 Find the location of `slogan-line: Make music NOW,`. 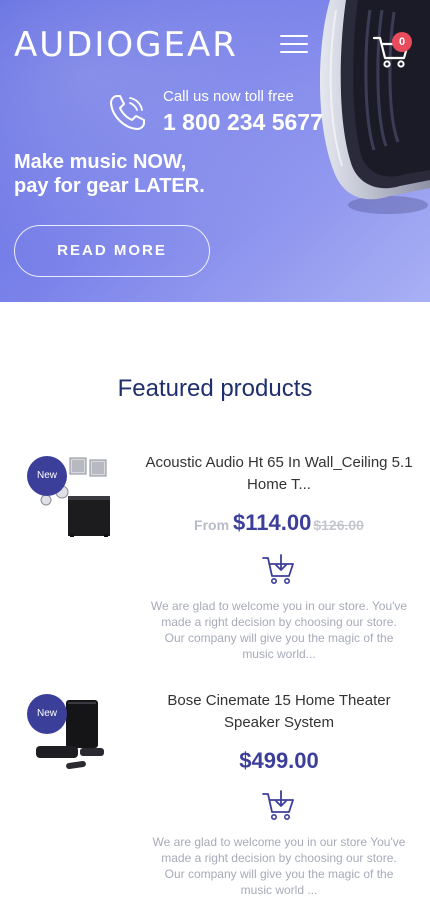

slogan-line: Make music NOW, is located at coordinates (100, 162).